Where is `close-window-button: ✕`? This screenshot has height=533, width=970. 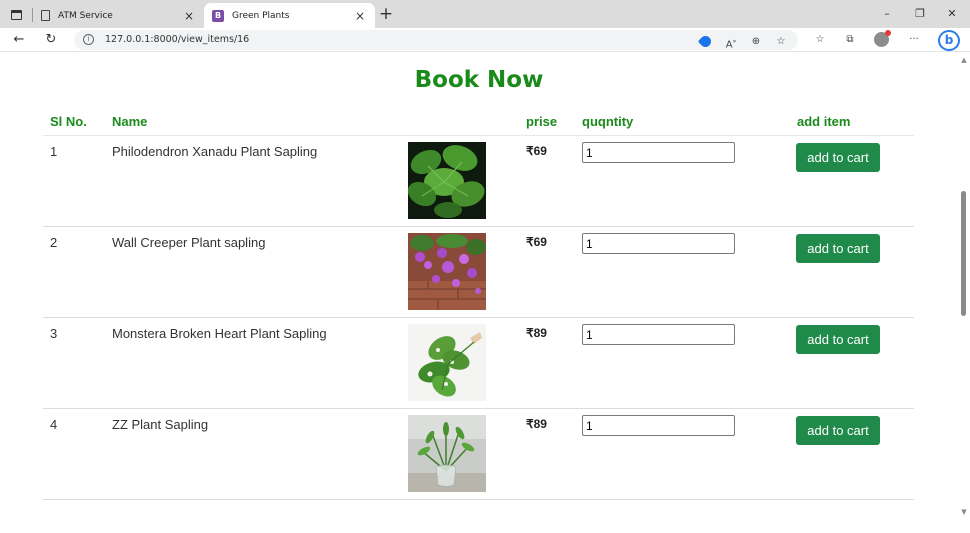
close-window-button: ✕ is located at coordinates (952, 14).